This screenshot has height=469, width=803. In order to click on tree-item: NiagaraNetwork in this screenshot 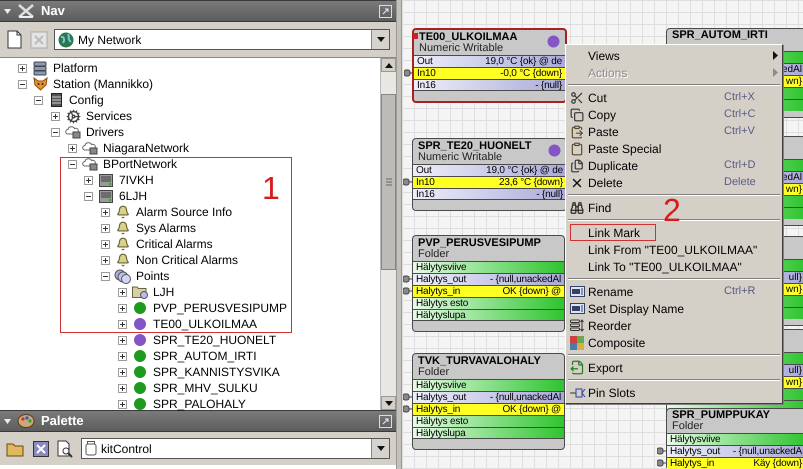, I will do `click(146, 148)`.